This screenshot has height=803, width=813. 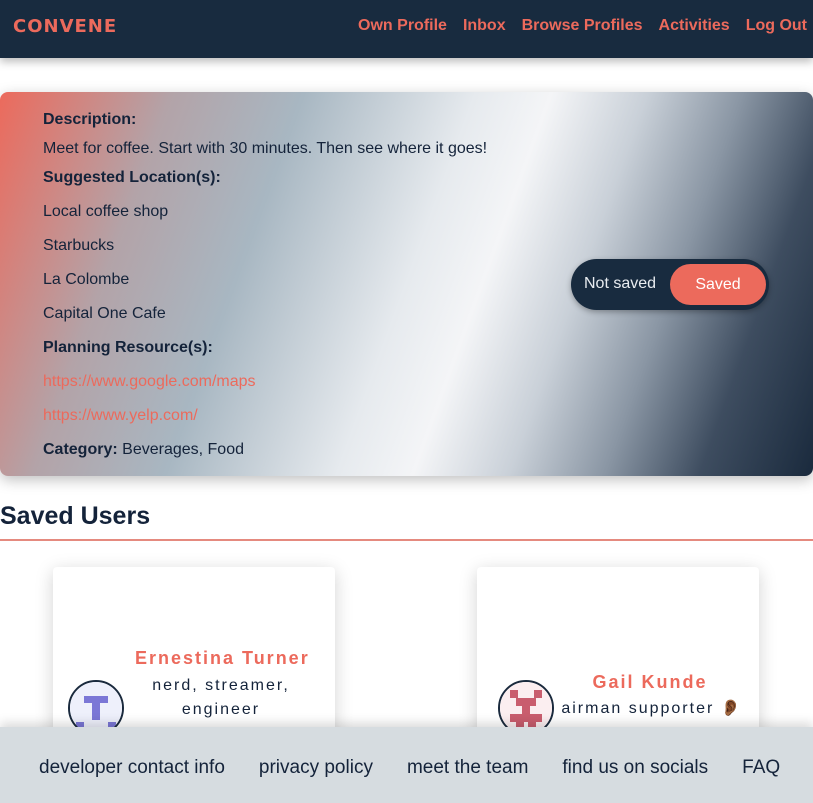 I want to click on footer-developer-contact-link: developer contact info, so click(x=132, y=768).